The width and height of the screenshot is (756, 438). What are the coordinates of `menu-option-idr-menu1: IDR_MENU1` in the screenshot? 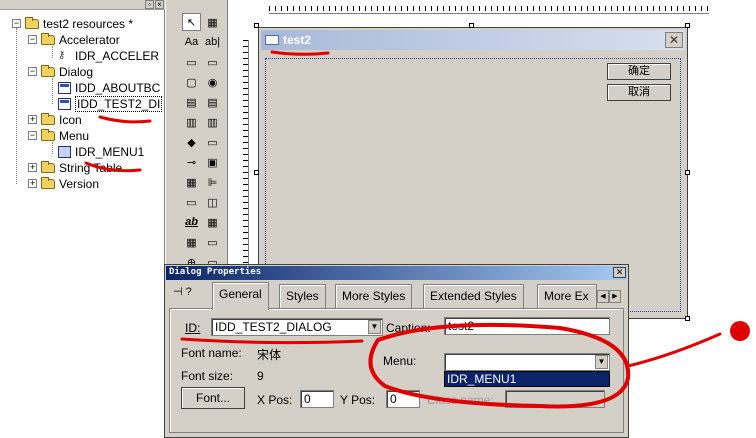 It's located at (527, 379).